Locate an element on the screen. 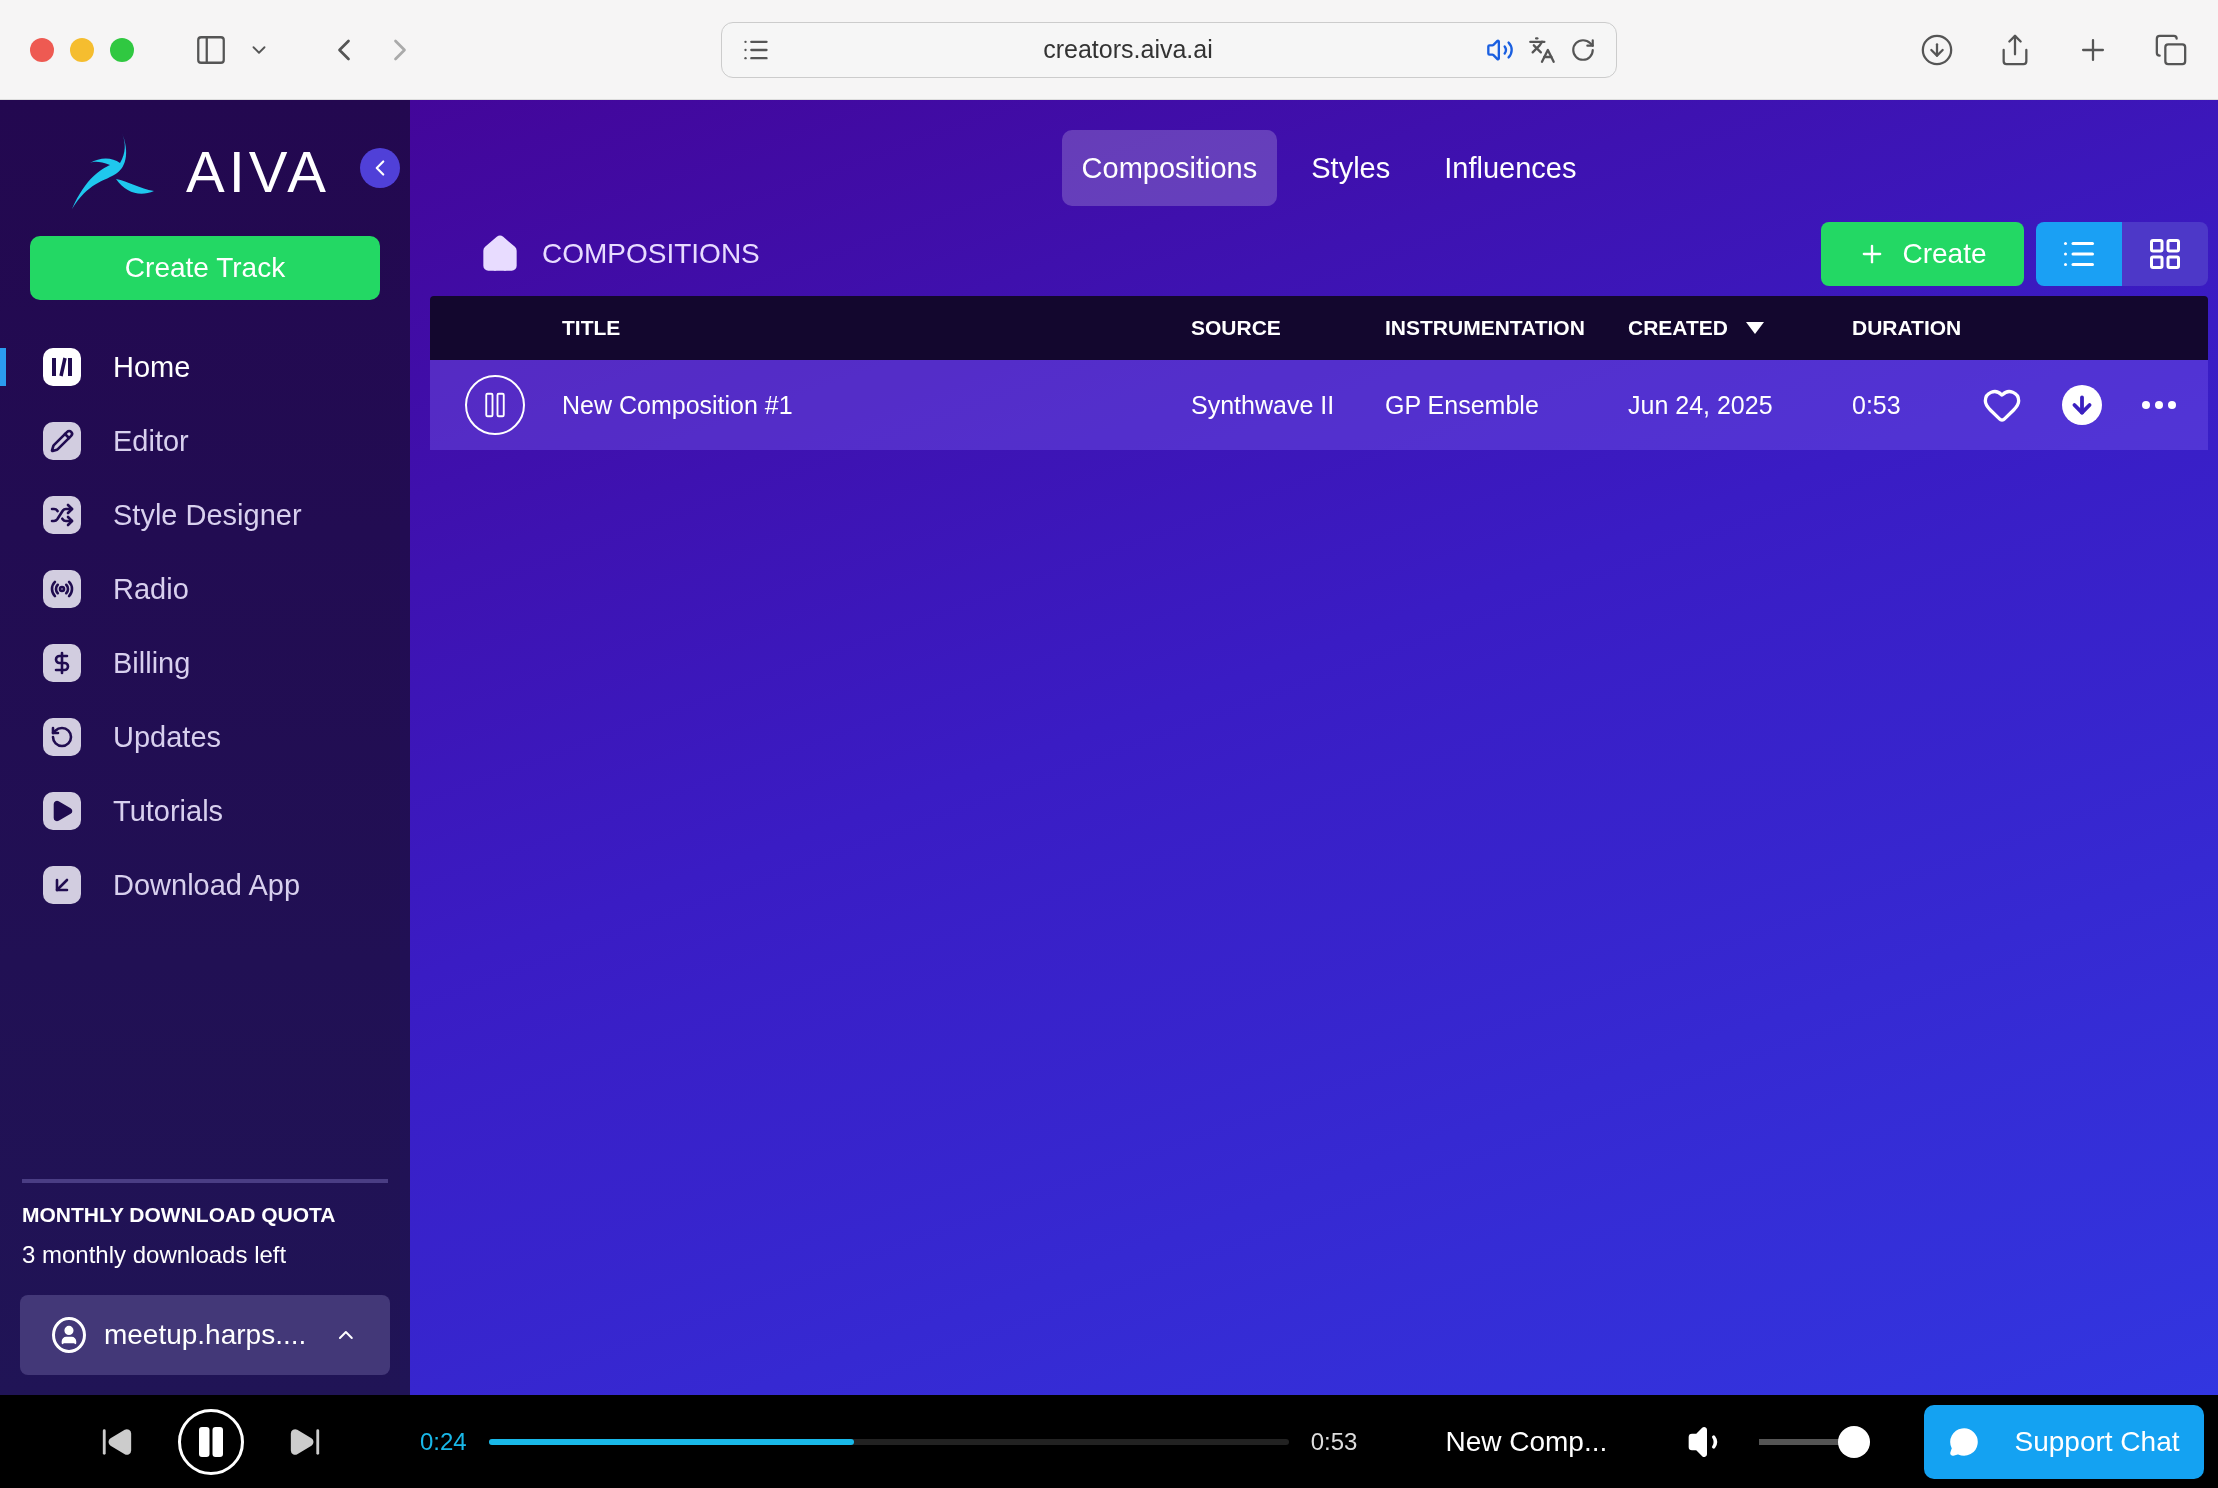 This screenshot has height=1488, width=2218. column-header: SOURCE is located at coordinates (1288, 328).